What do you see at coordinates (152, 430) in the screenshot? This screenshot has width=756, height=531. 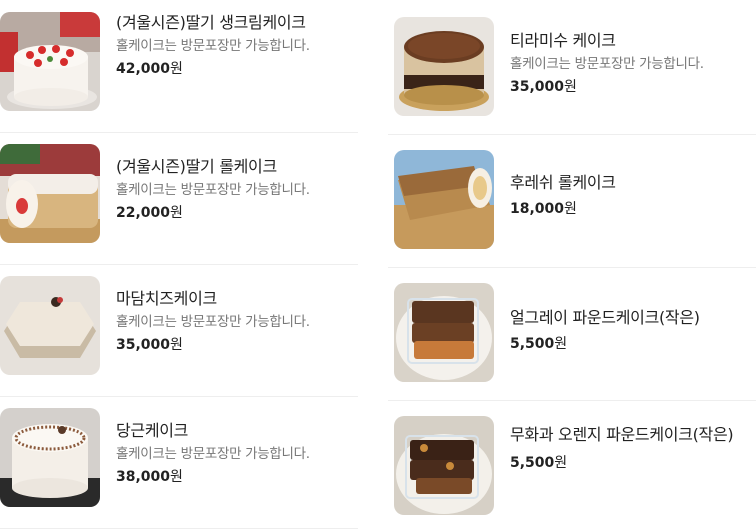 I see `menu-item-name: 당근케이크` at bounding box center [152, 430].